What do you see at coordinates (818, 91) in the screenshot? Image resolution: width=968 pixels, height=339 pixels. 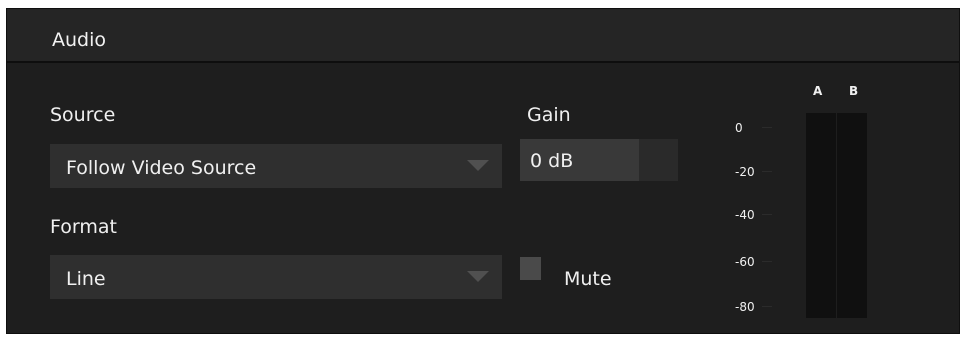 I see `meter-channel-a-label: A` at bounding box center [818, 91].